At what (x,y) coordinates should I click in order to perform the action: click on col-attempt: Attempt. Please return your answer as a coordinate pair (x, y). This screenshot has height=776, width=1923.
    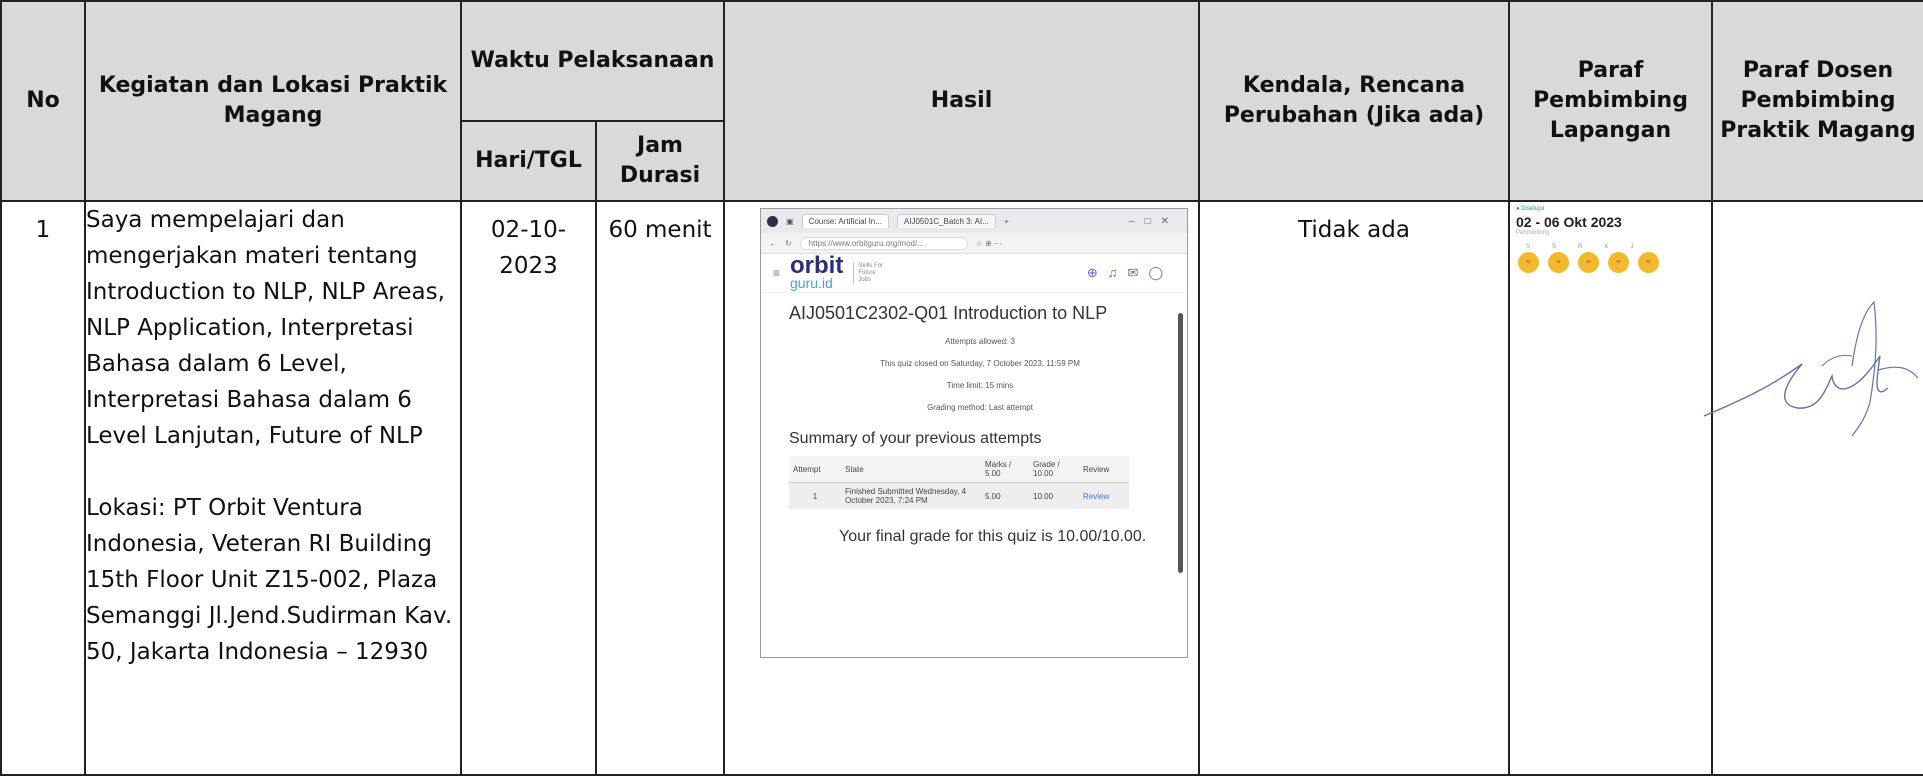
    Looking at the image, I should click on (815, 469).